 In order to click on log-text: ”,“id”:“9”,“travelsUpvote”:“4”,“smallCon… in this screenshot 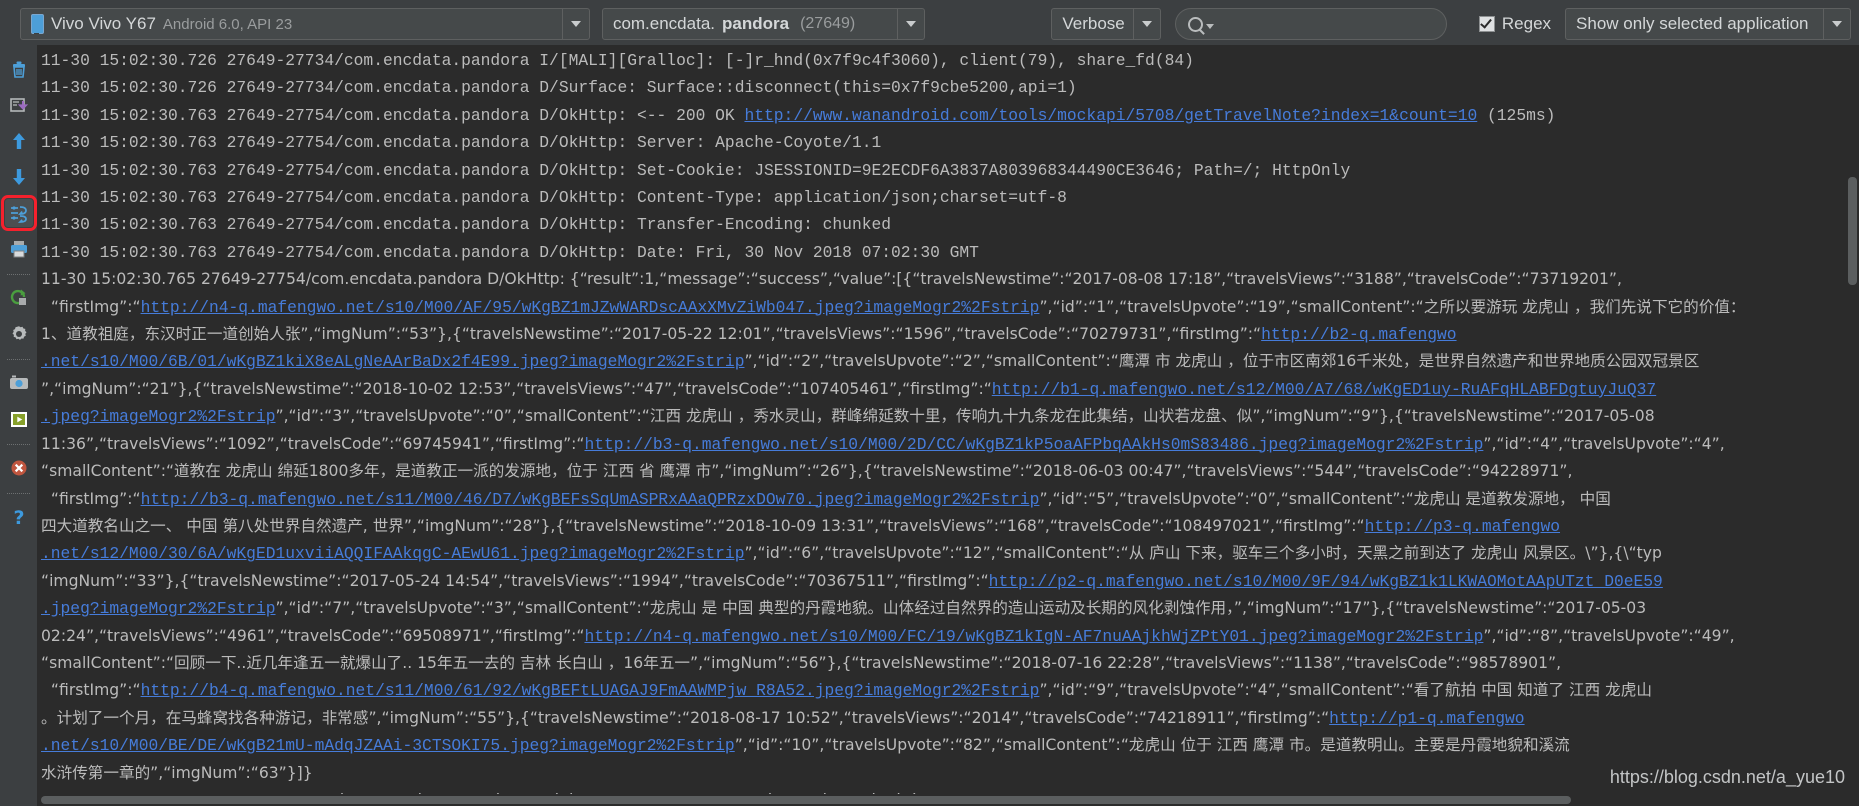, I will do `click(1345, 690)`.